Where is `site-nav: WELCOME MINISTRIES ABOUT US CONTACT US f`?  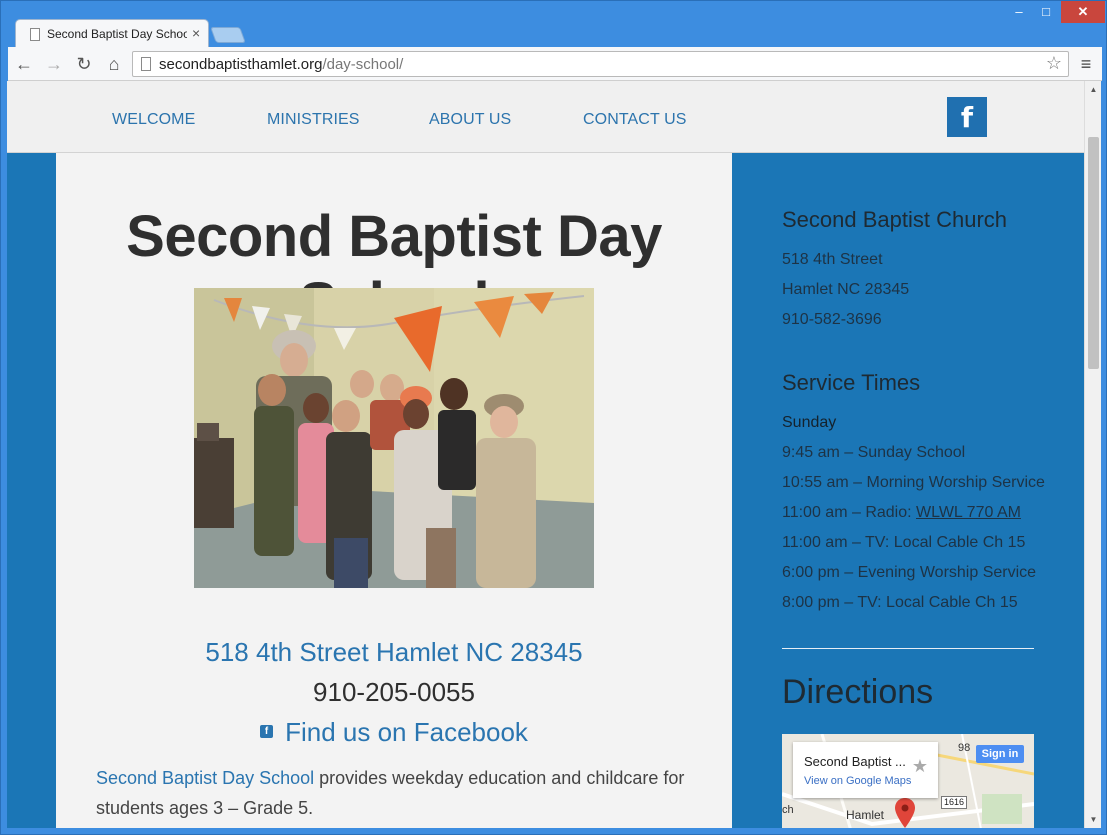
site-nav: WELCOME MINISTRIES ABOUT US CONTACT US f is located at coordinates (545, 117).